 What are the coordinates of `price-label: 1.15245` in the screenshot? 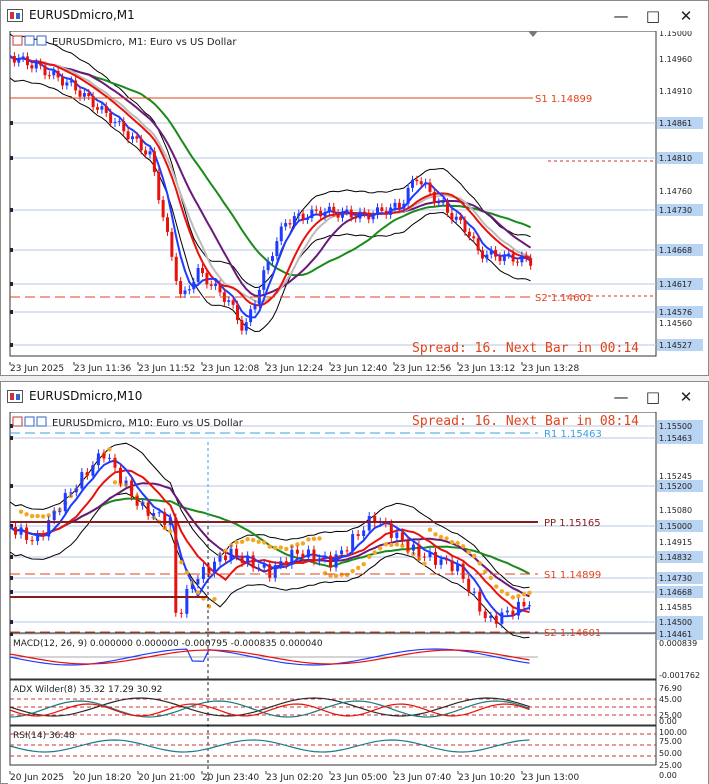 It's located at (675, 476).